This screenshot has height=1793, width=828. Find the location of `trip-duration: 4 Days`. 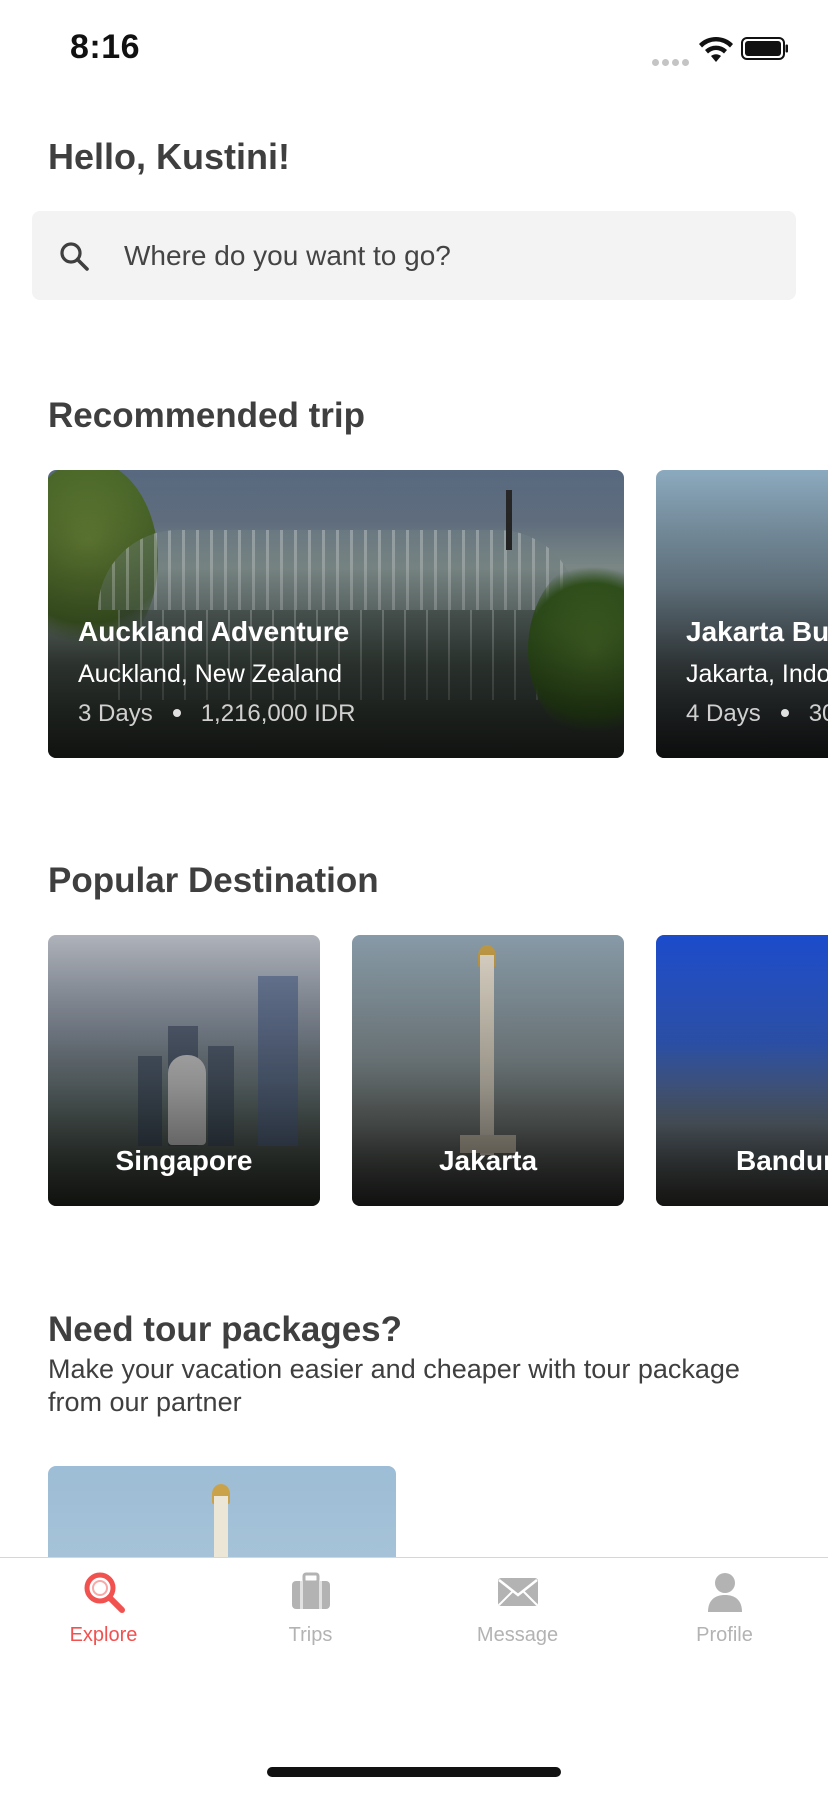

trip-duration: 4 Days is located at coordinates (723, 713).